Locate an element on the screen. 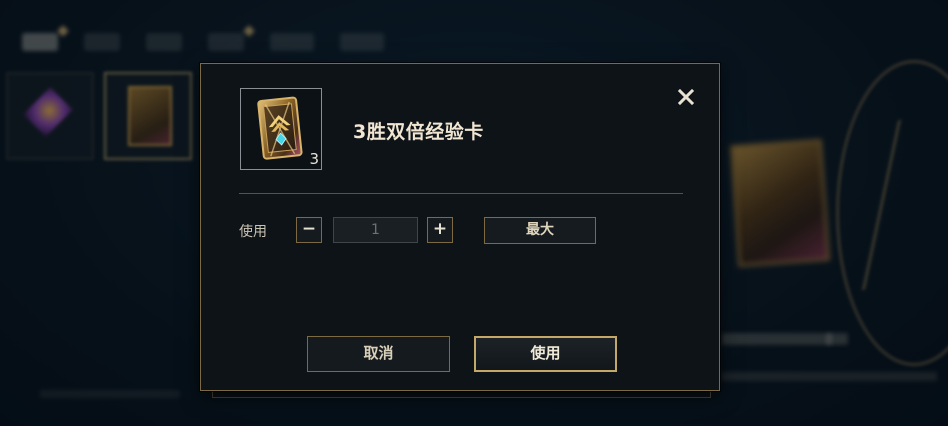 The height and width of the screenshot is (426, 948). item-icon-frame: 3 is located at coordinates (281, 129).